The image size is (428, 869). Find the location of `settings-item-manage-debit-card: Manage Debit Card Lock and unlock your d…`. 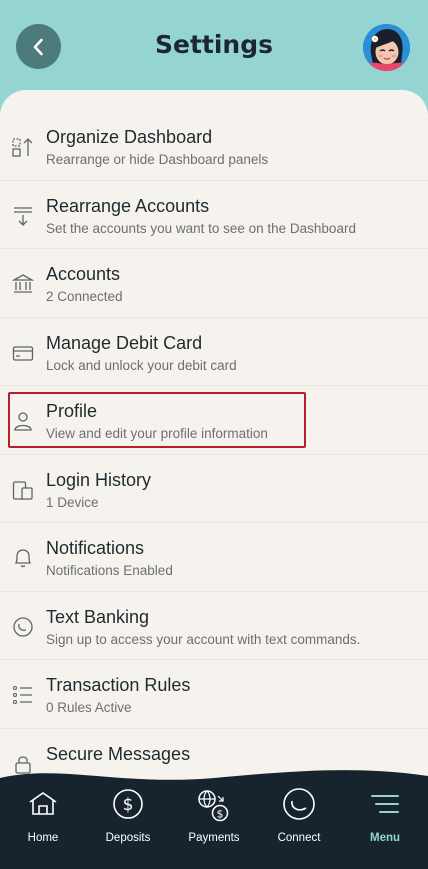

settings-item-manage-debit-card: Manage Debit Card Lock and unlock your d… is located at coordinates (214, 352).